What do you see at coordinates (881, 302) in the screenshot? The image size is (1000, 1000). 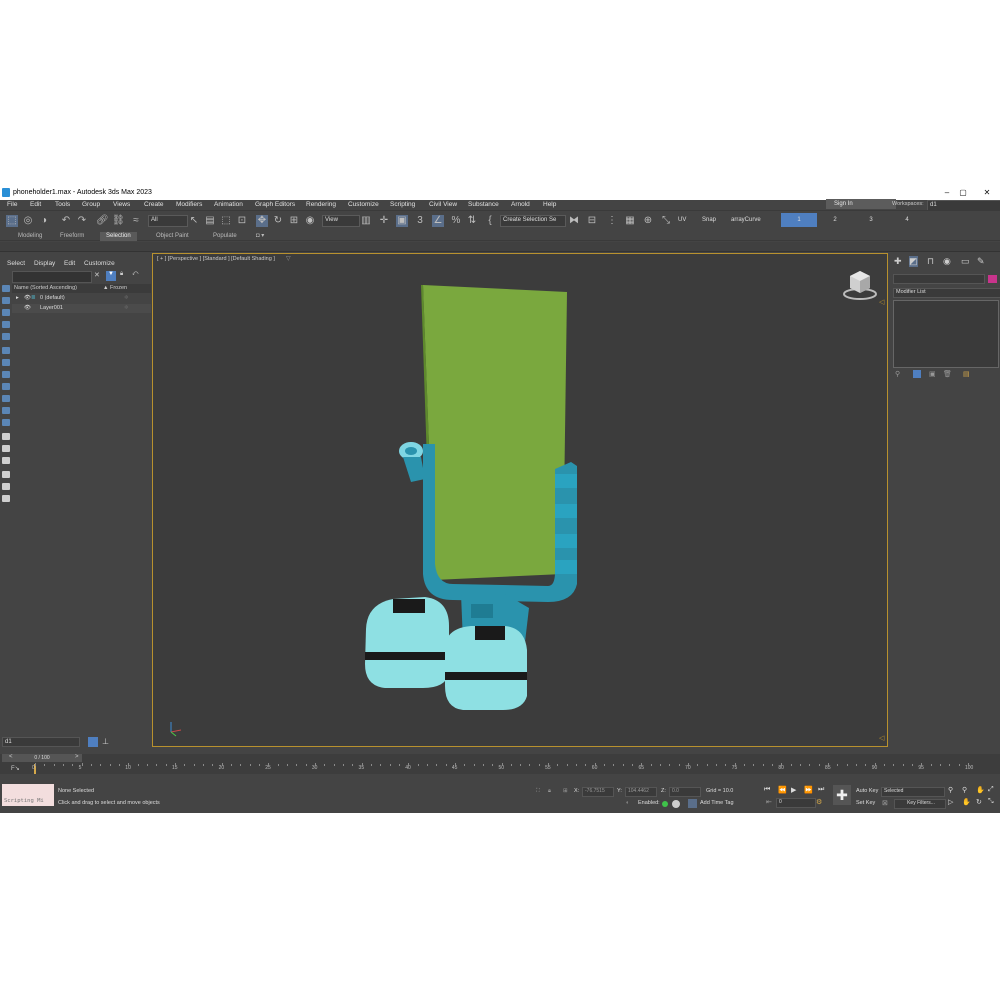 I see `viewport-arrow-icon: ◁` at bounding box center [881, 302].